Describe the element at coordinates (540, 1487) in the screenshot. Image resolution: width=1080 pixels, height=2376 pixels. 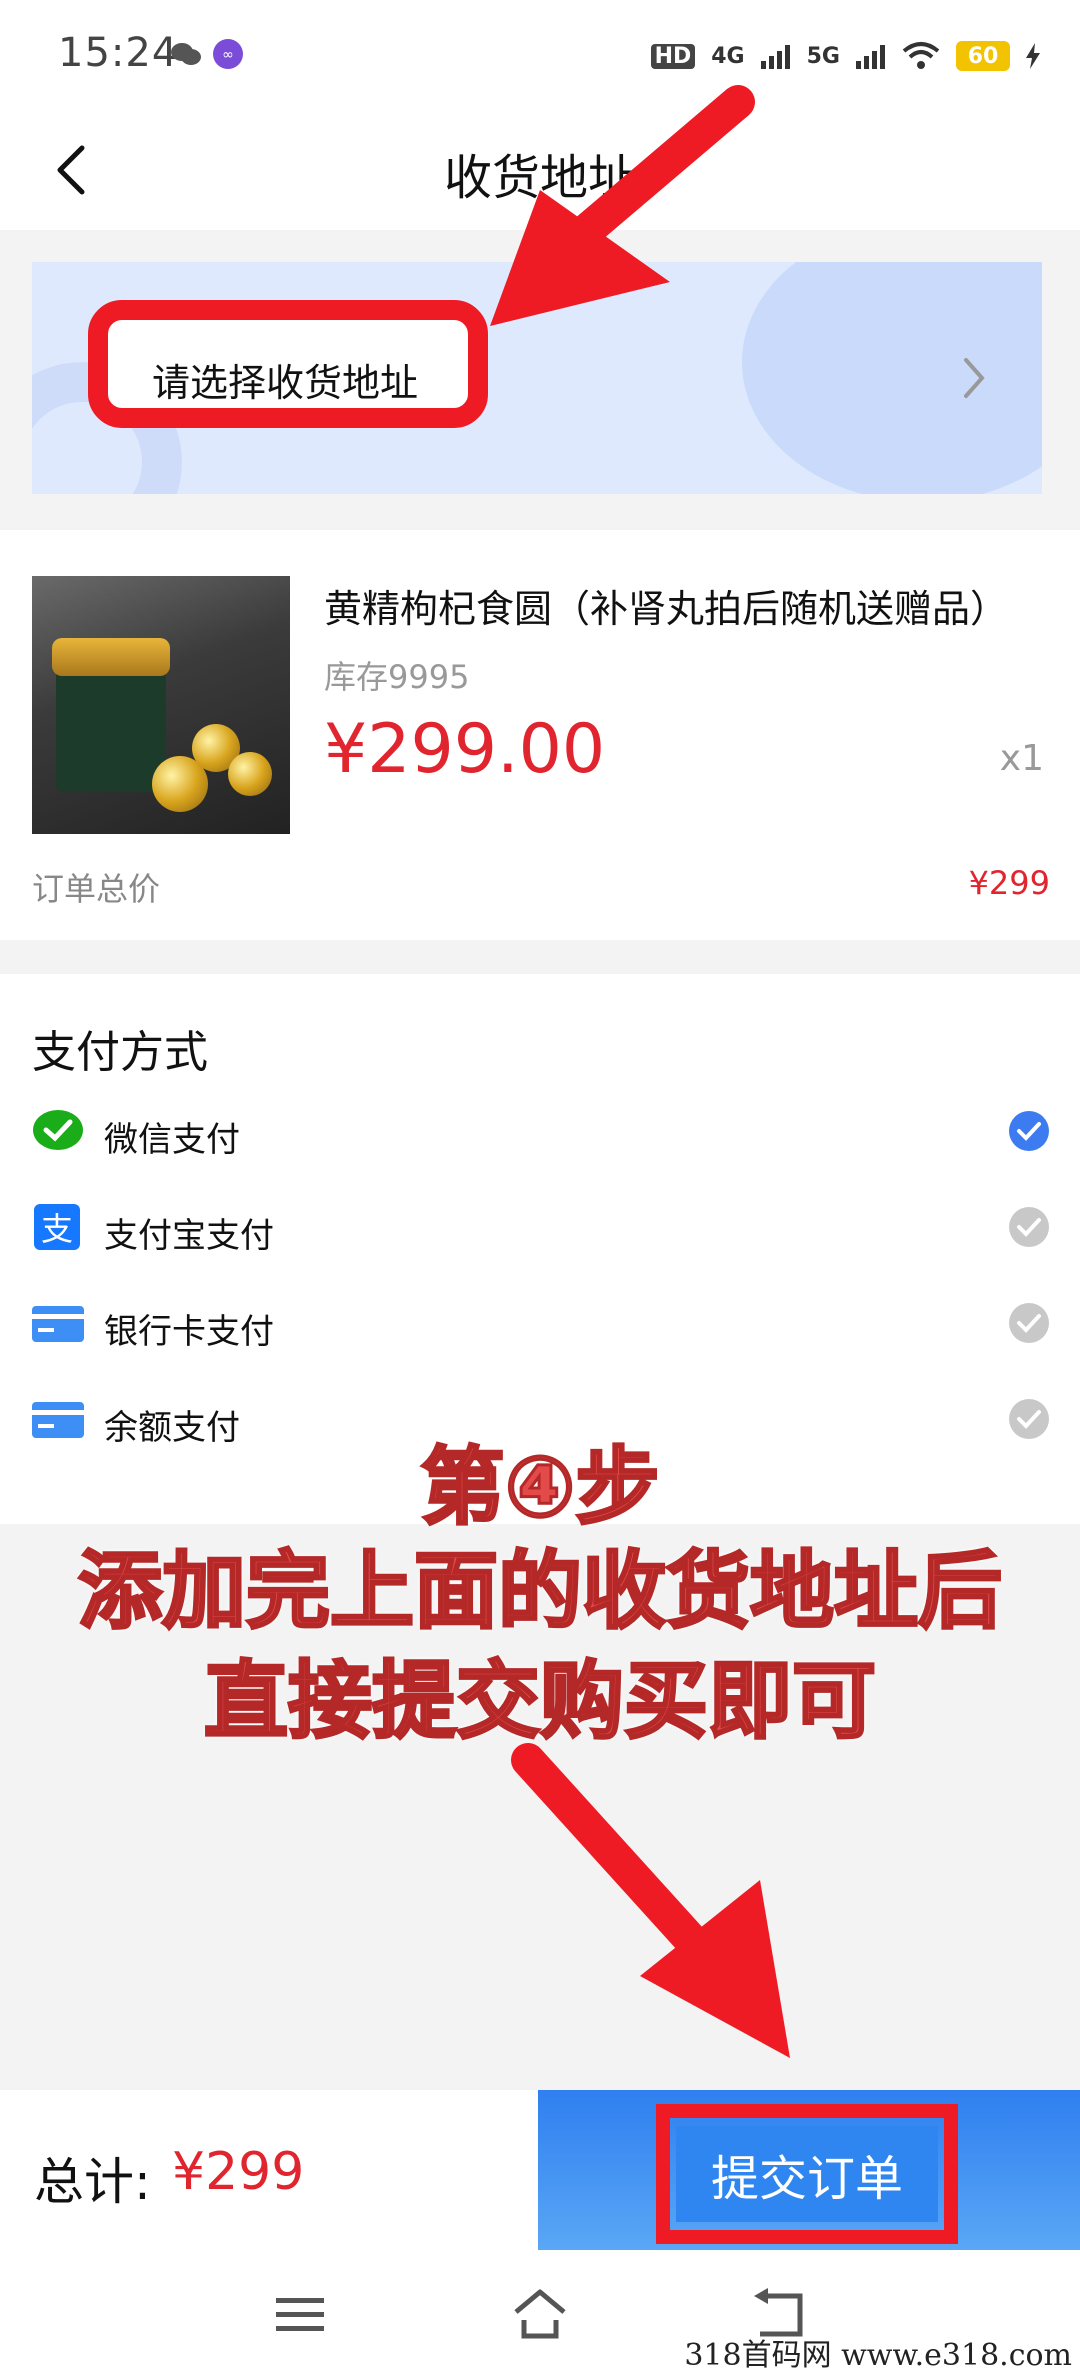
I see `overlay-step-number: 第④步` at that location.